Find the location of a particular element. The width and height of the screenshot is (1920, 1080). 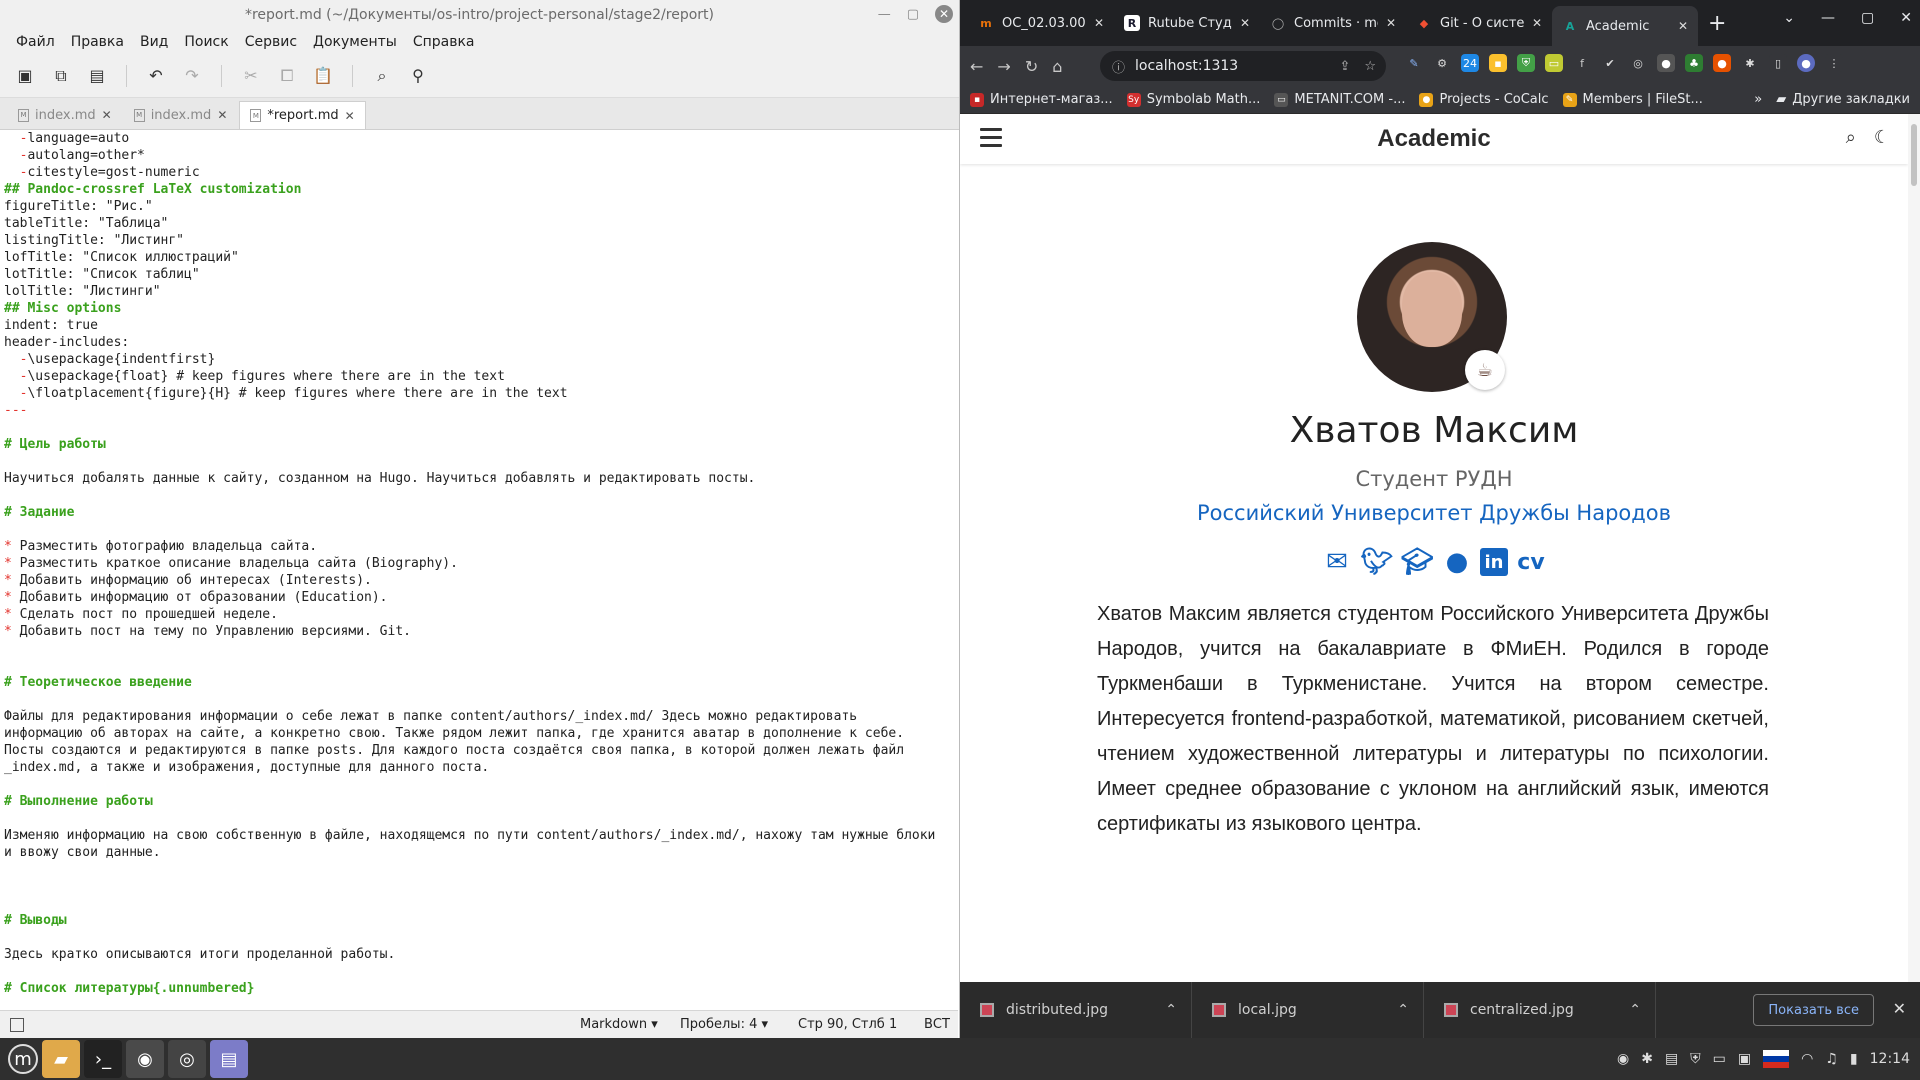

new-tab-icon: + is located at coordinates (1717, 23).